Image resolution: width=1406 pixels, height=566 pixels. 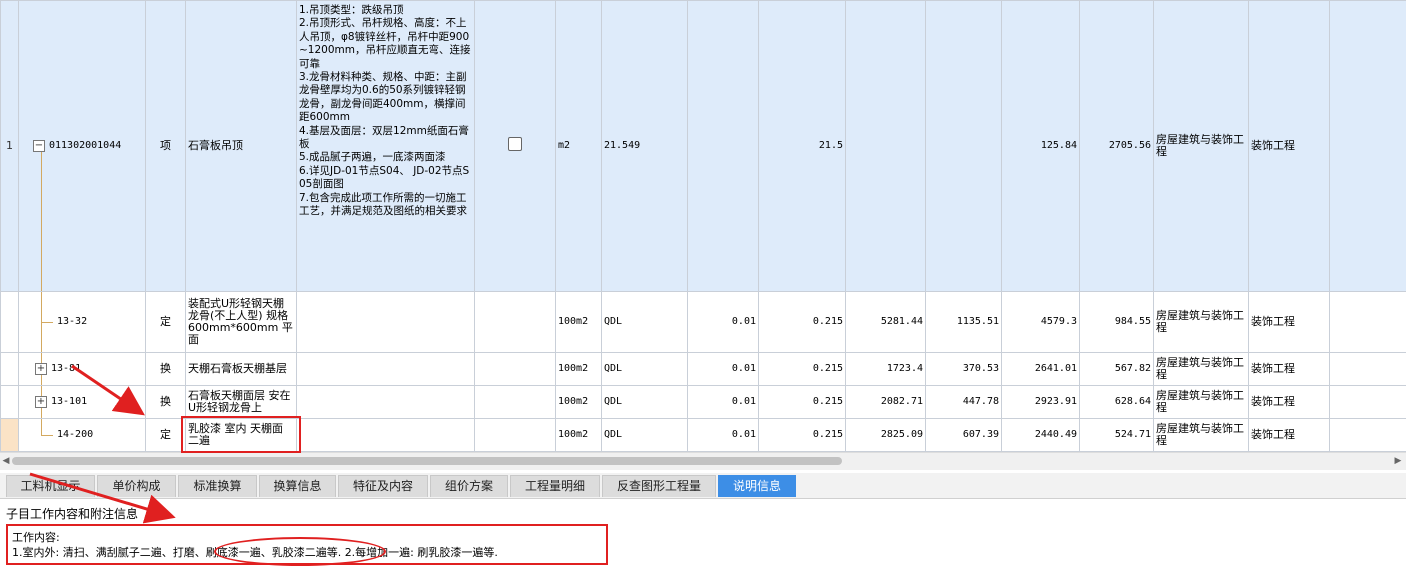 I want to click on code-cell: 14-200, so click(x=82, y=434).